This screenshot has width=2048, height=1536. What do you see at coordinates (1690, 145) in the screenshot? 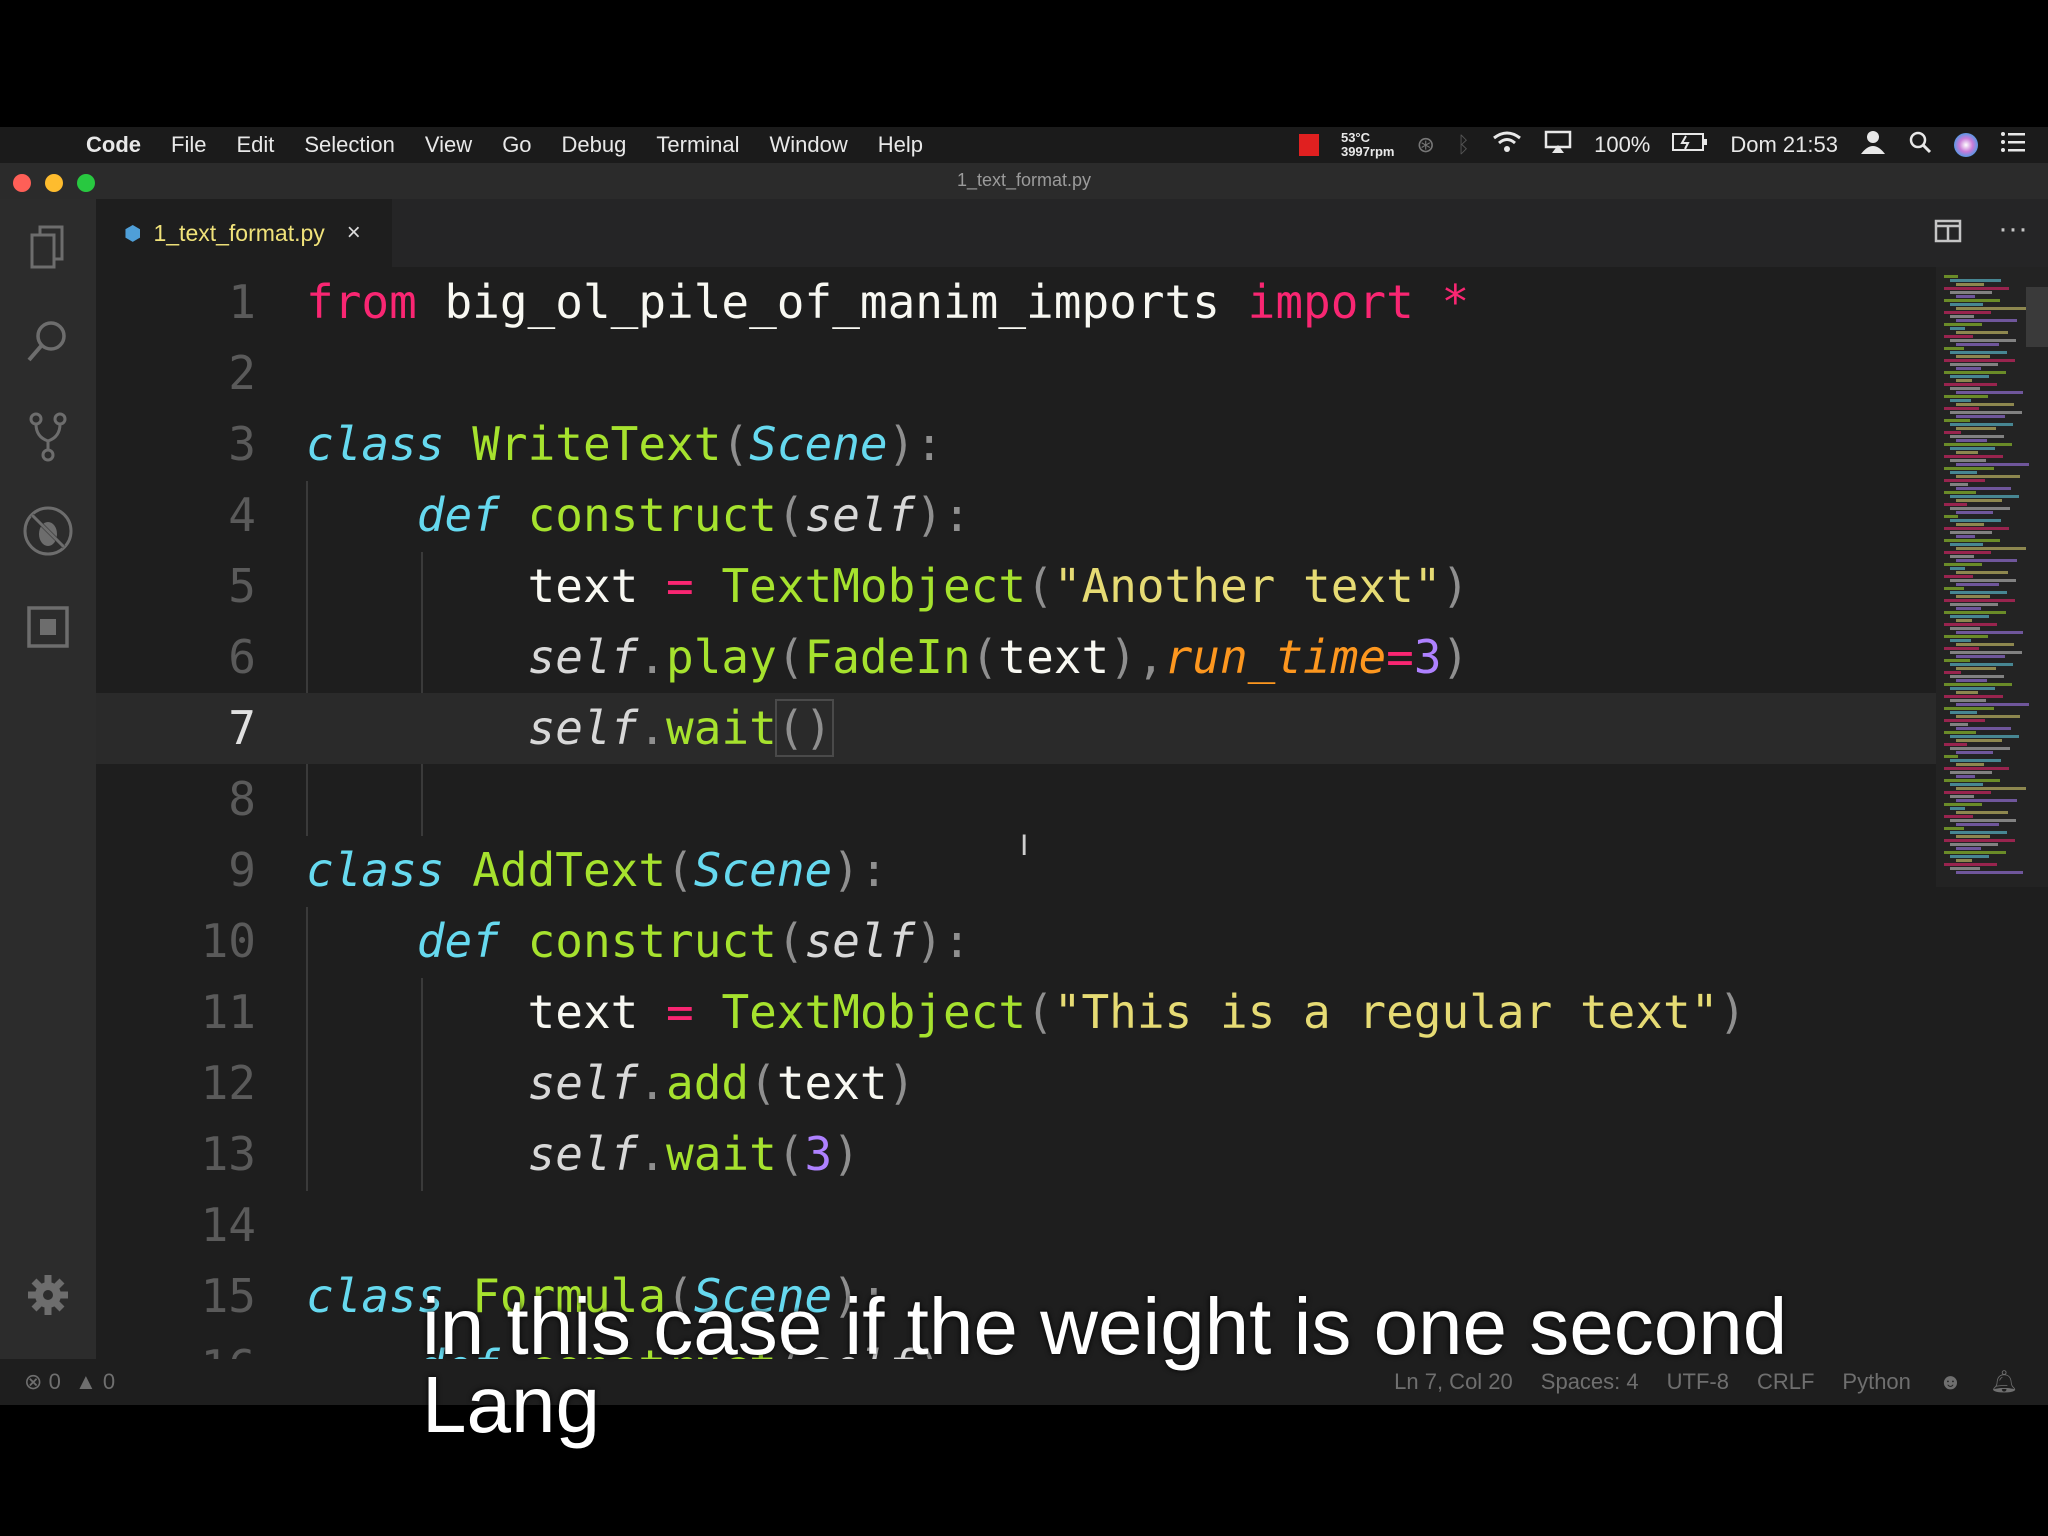
I see `battery-icon` at bounding box center [1690, 145].